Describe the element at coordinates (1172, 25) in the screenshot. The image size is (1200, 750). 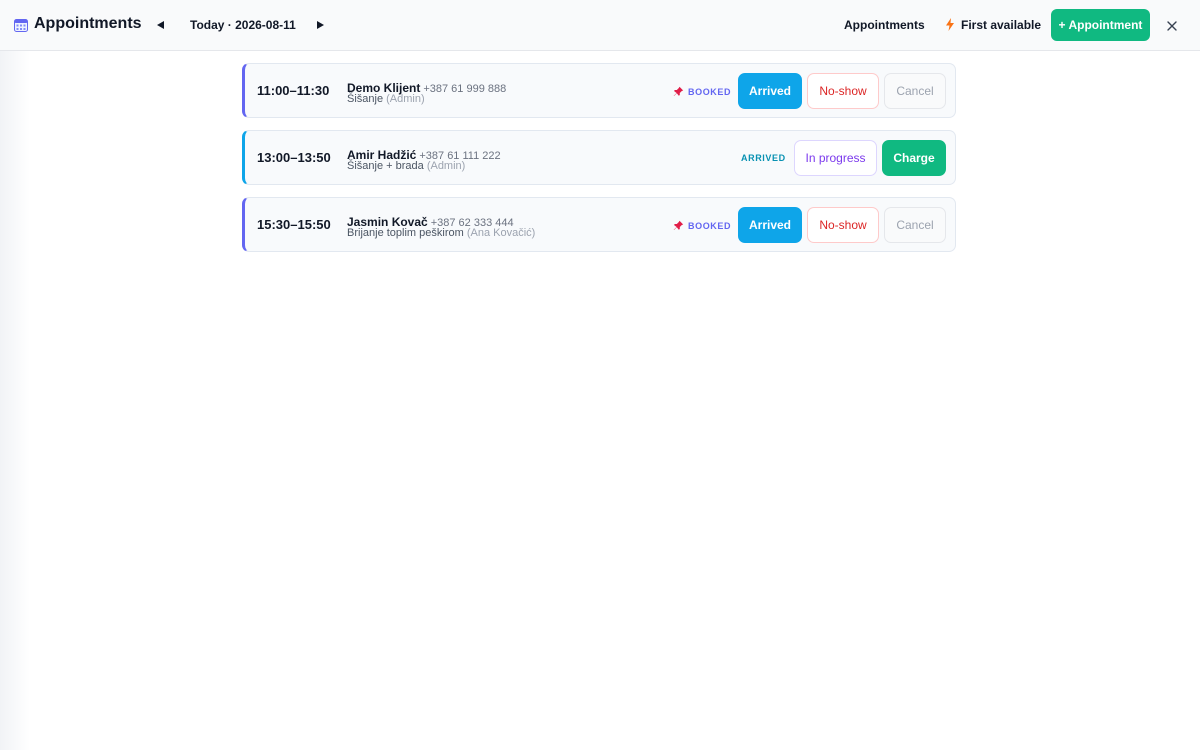
I see `close-icon` at that location.